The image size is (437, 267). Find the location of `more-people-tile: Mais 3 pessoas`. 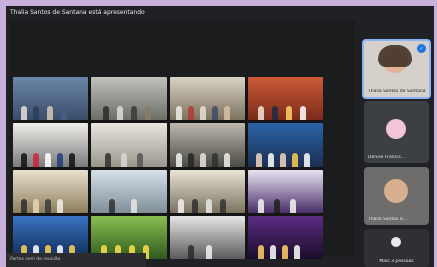

more-people-tile: Mais 3 pessoas is located at coordinates (396, 248).